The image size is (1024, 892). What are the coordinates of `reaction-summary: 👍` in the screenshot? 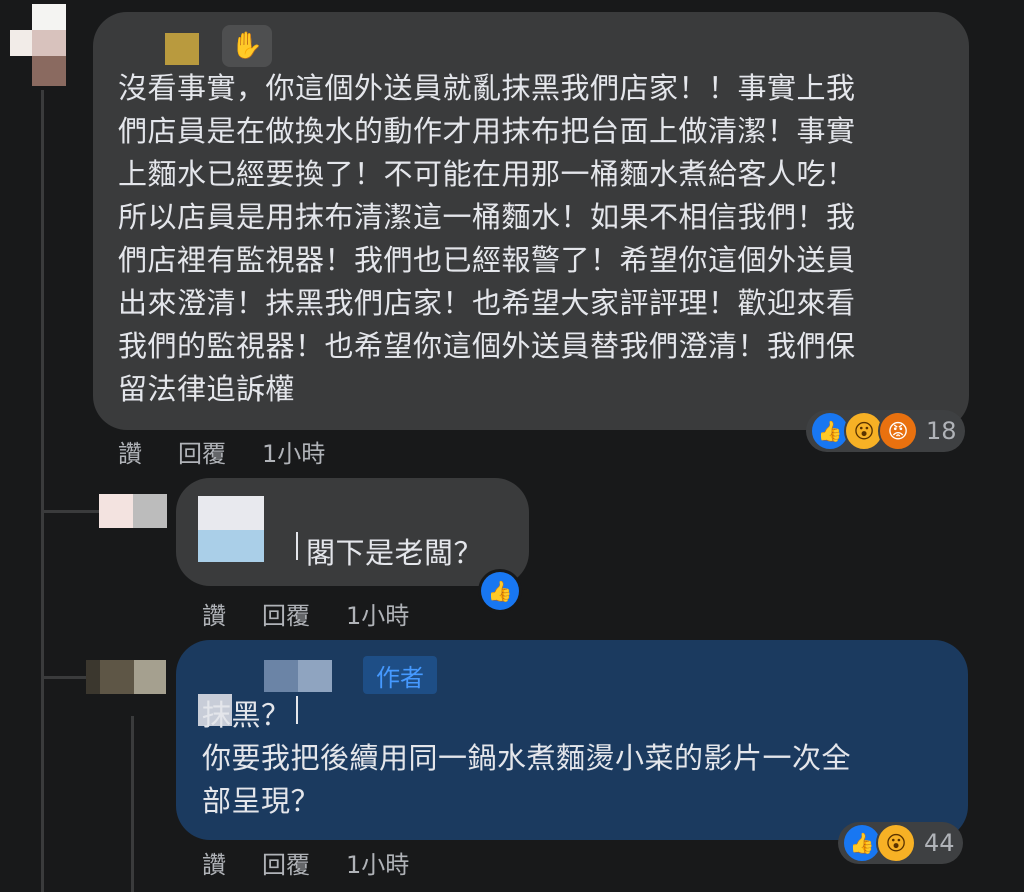 It's located at (500, 591).